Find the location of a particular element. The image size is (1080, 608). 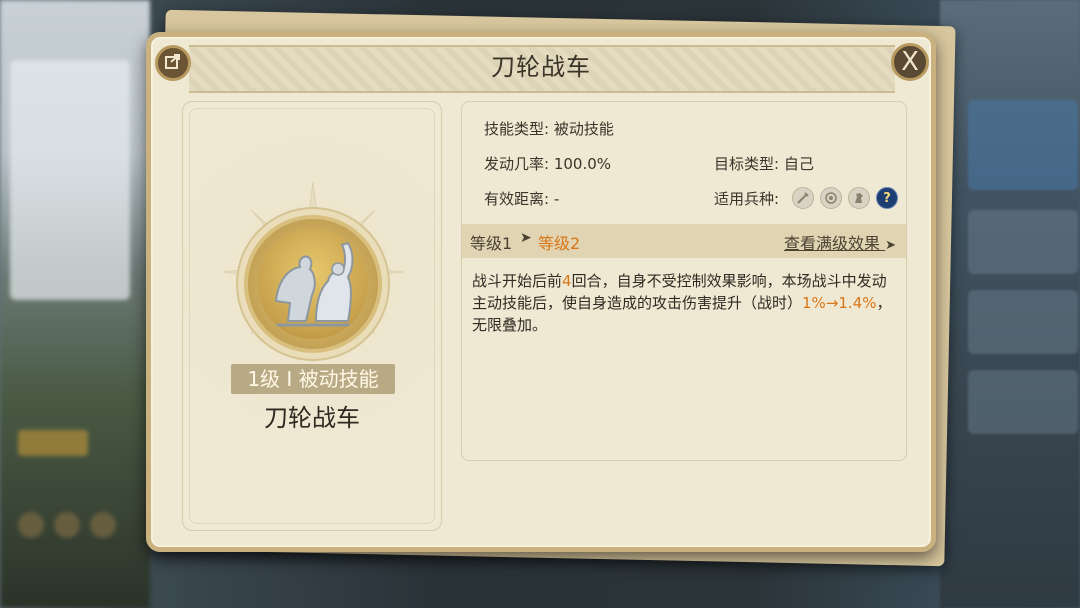

share-button is located at coordinates (173, 63).